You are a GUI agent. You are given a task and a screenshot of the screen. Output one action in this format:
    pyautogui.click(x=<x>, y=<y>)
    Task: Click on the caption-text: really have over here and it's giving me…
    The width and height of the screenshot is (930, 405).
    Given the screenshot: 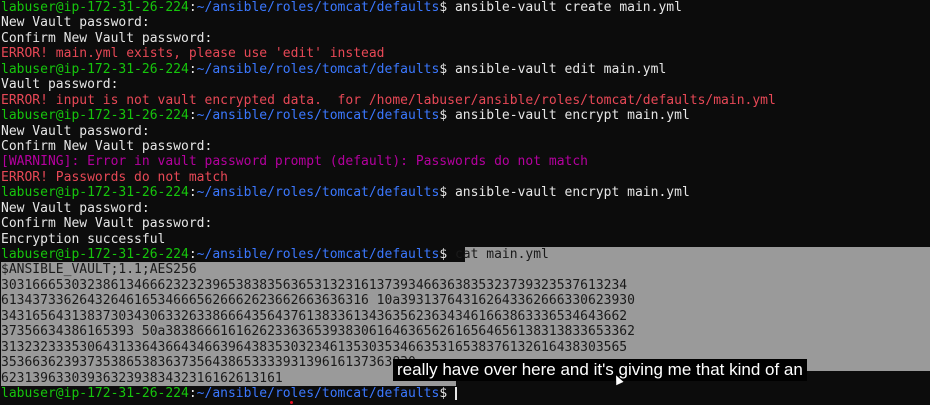 What is the action you would take?
    pyautogui.click(x=600, y=369)
    